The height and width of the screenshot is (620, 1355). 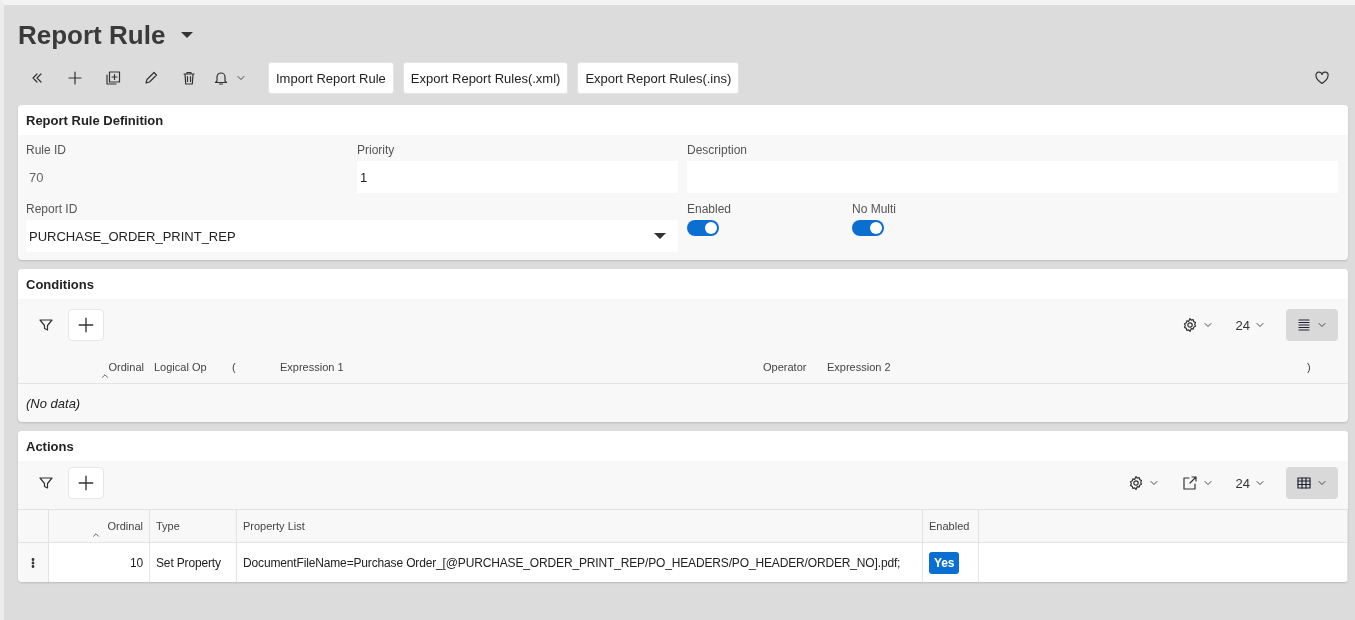 I want to click on toggle-label: Enabled, so click(x=710, y=210).